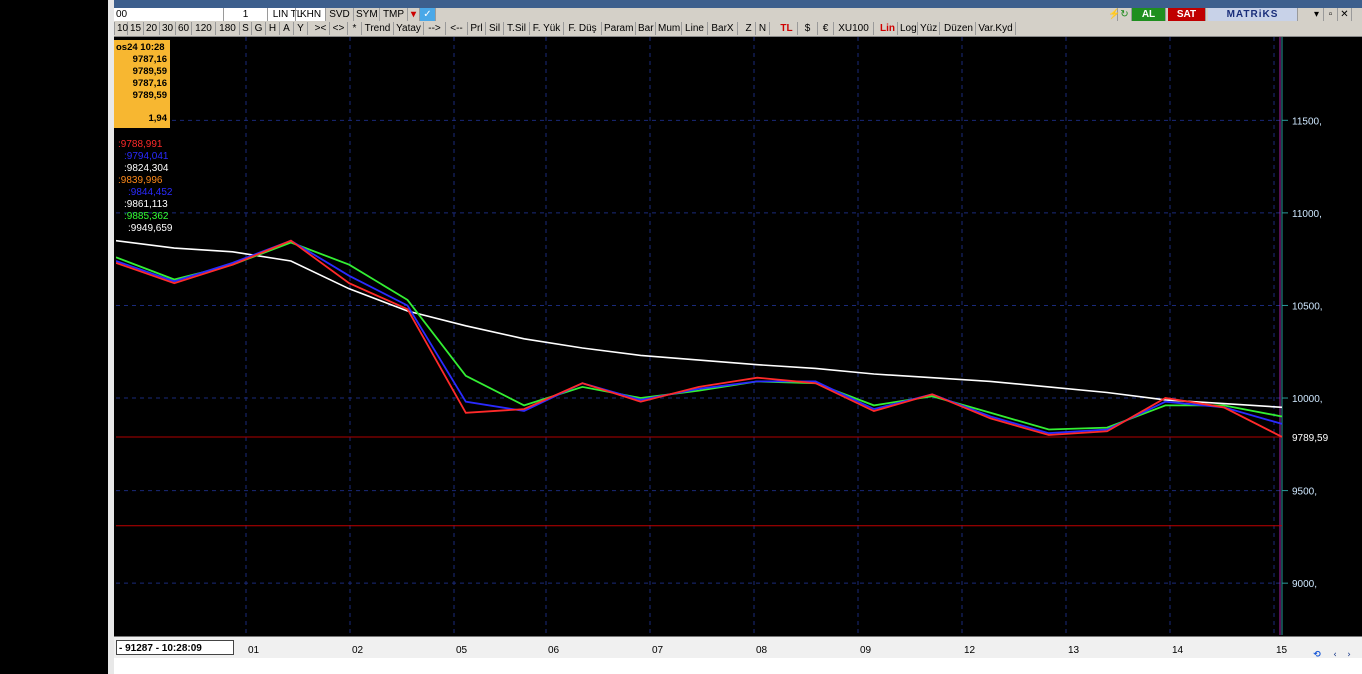  What do you see at coordinates (1345, 14) in the screenshot?
I see `close-icon: ✕` at bounding box center [1345, 14].